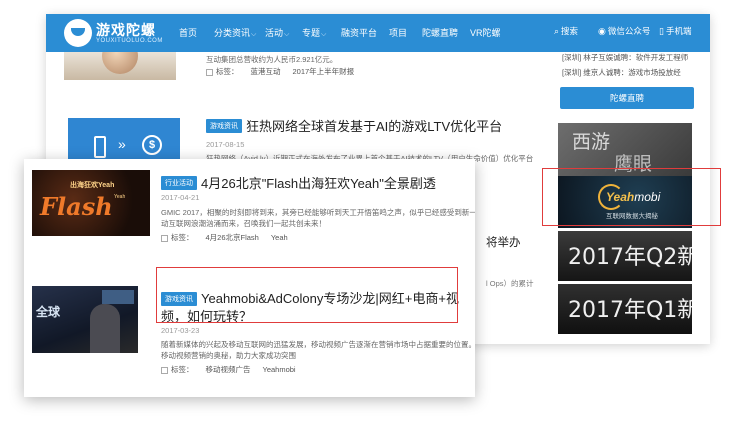 This screenshot has height=433, width=734. What do you see at coordinates (272, 59) in the screenshot?
I see `article-excerpt: 互动集团总营收约为人民币2.921亿元。` at bounding box center [272, 59].